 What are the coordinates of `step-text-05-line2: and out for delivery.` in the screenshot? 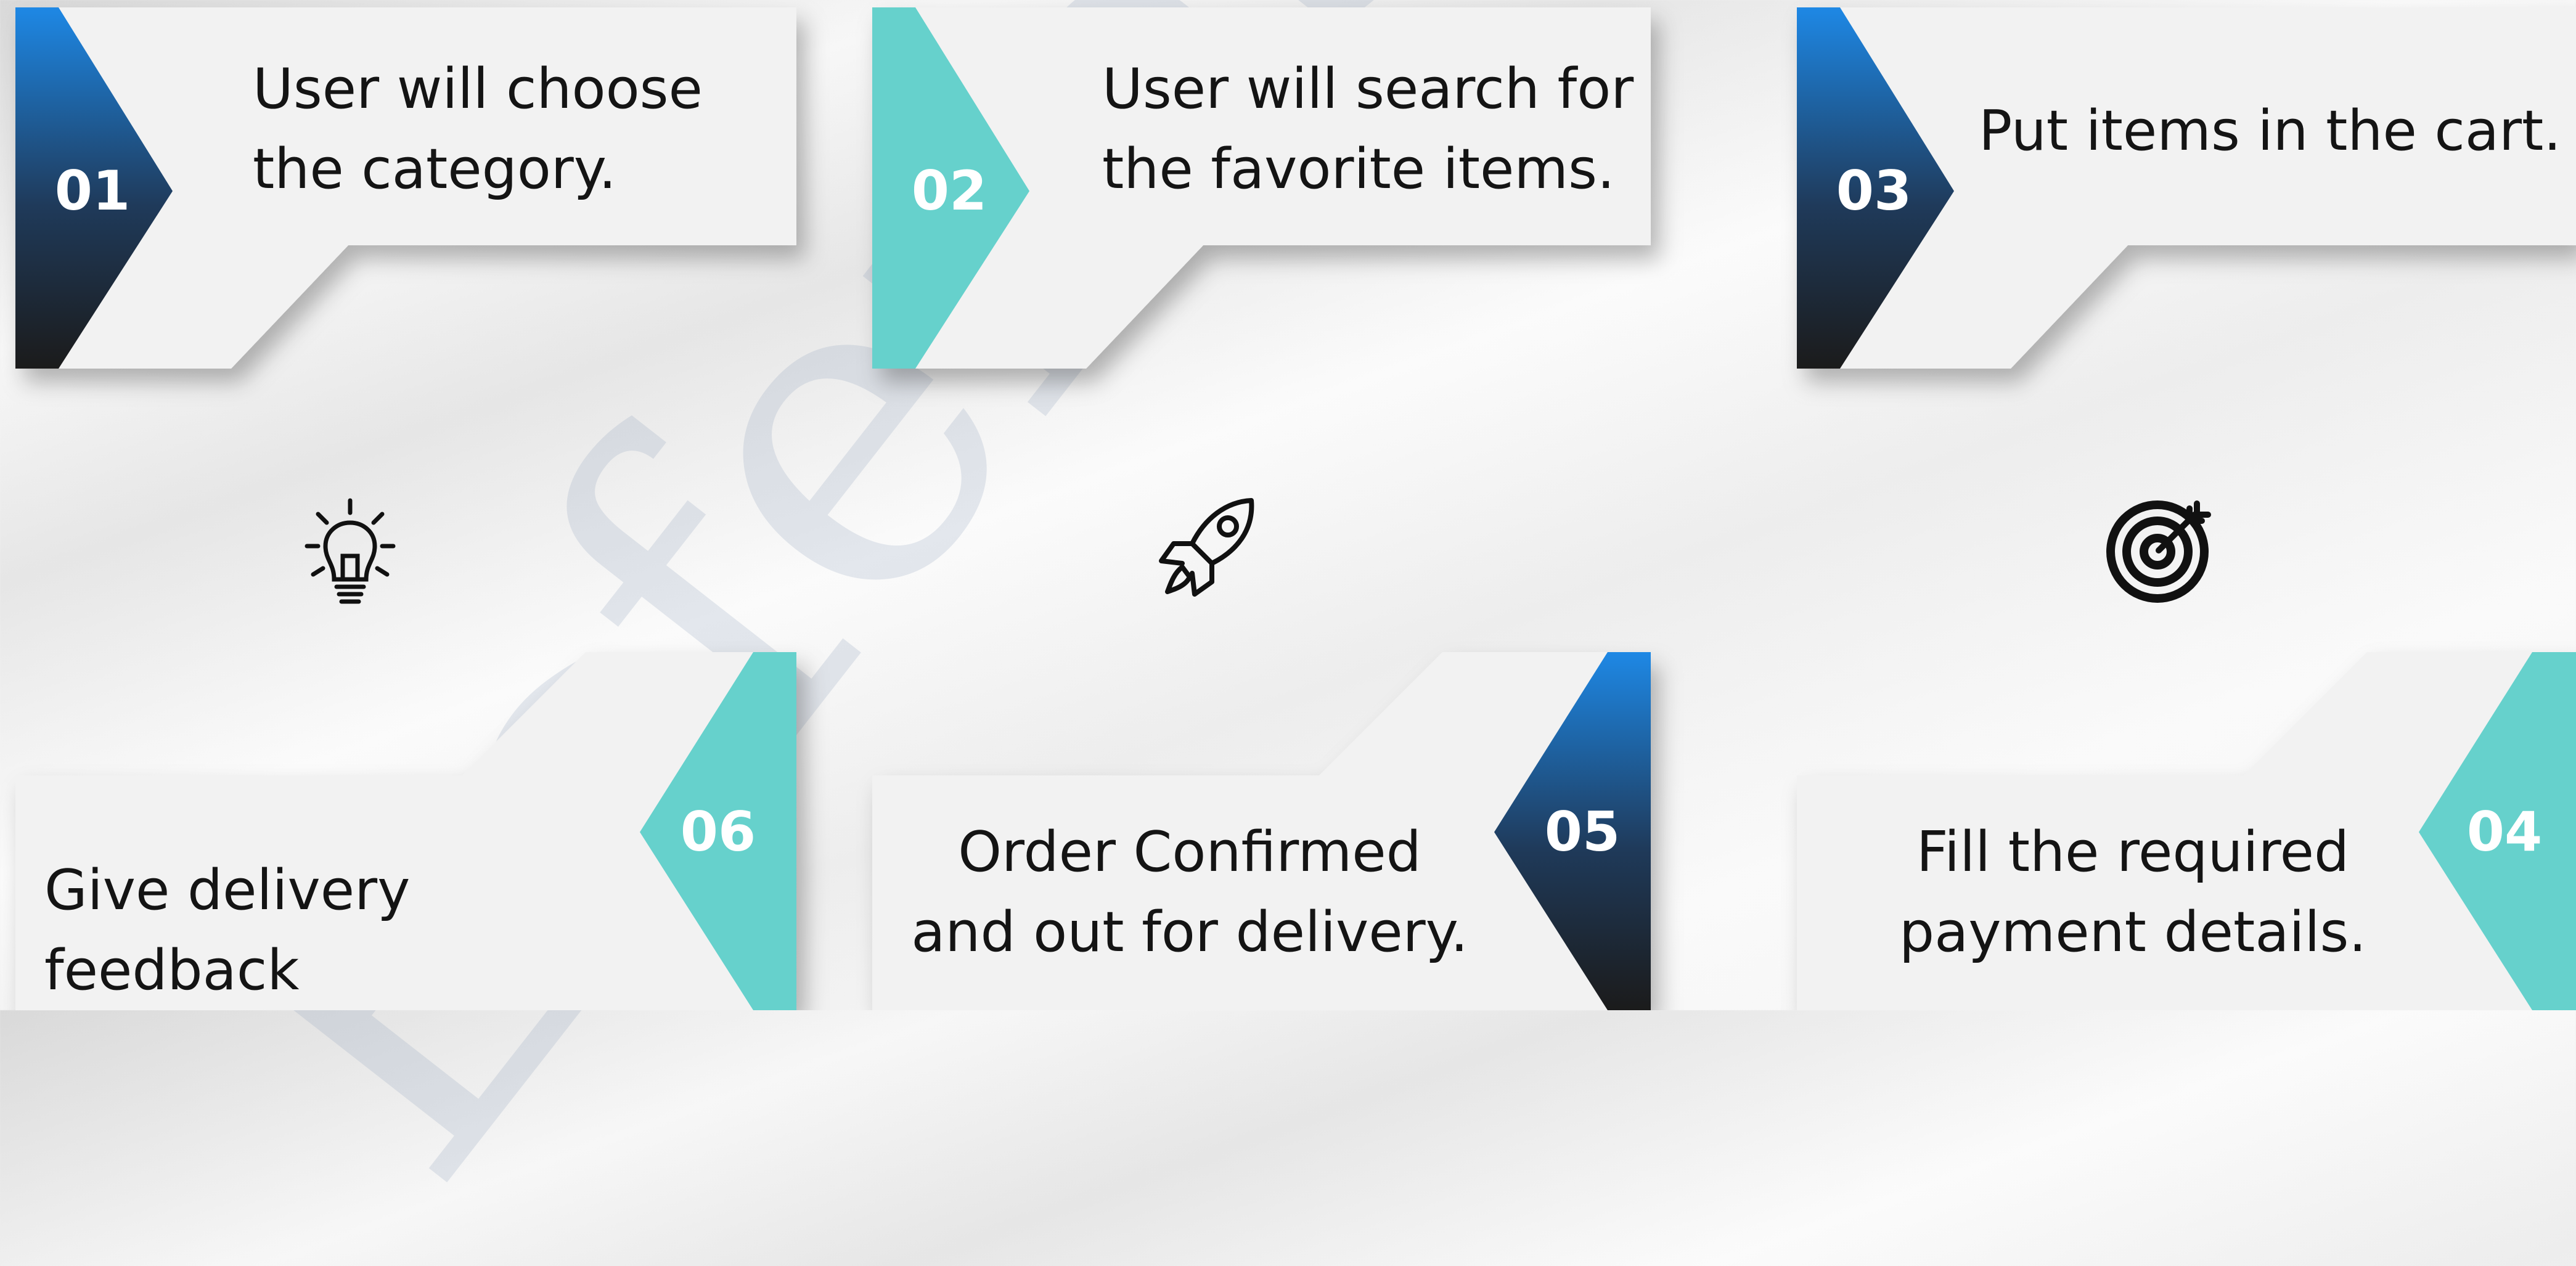 It's located at (1189, 932).